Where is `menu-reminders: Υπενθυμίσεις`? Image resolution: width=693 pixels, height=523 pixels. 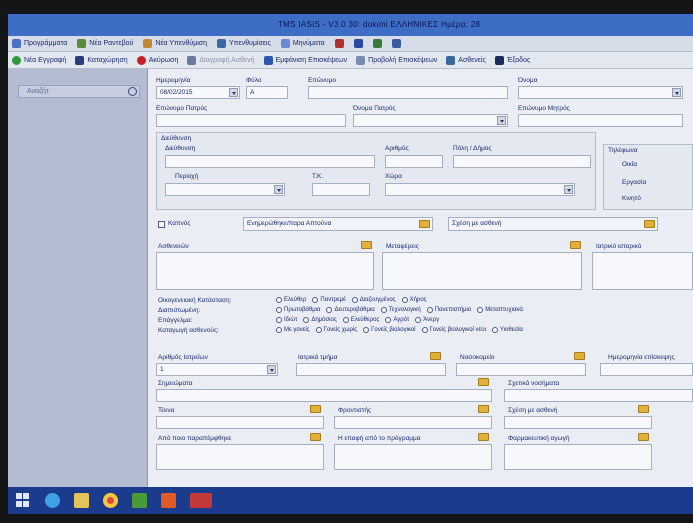 menu-reminders: Υπενθυμίσεις is located at coordinates (244, 43).